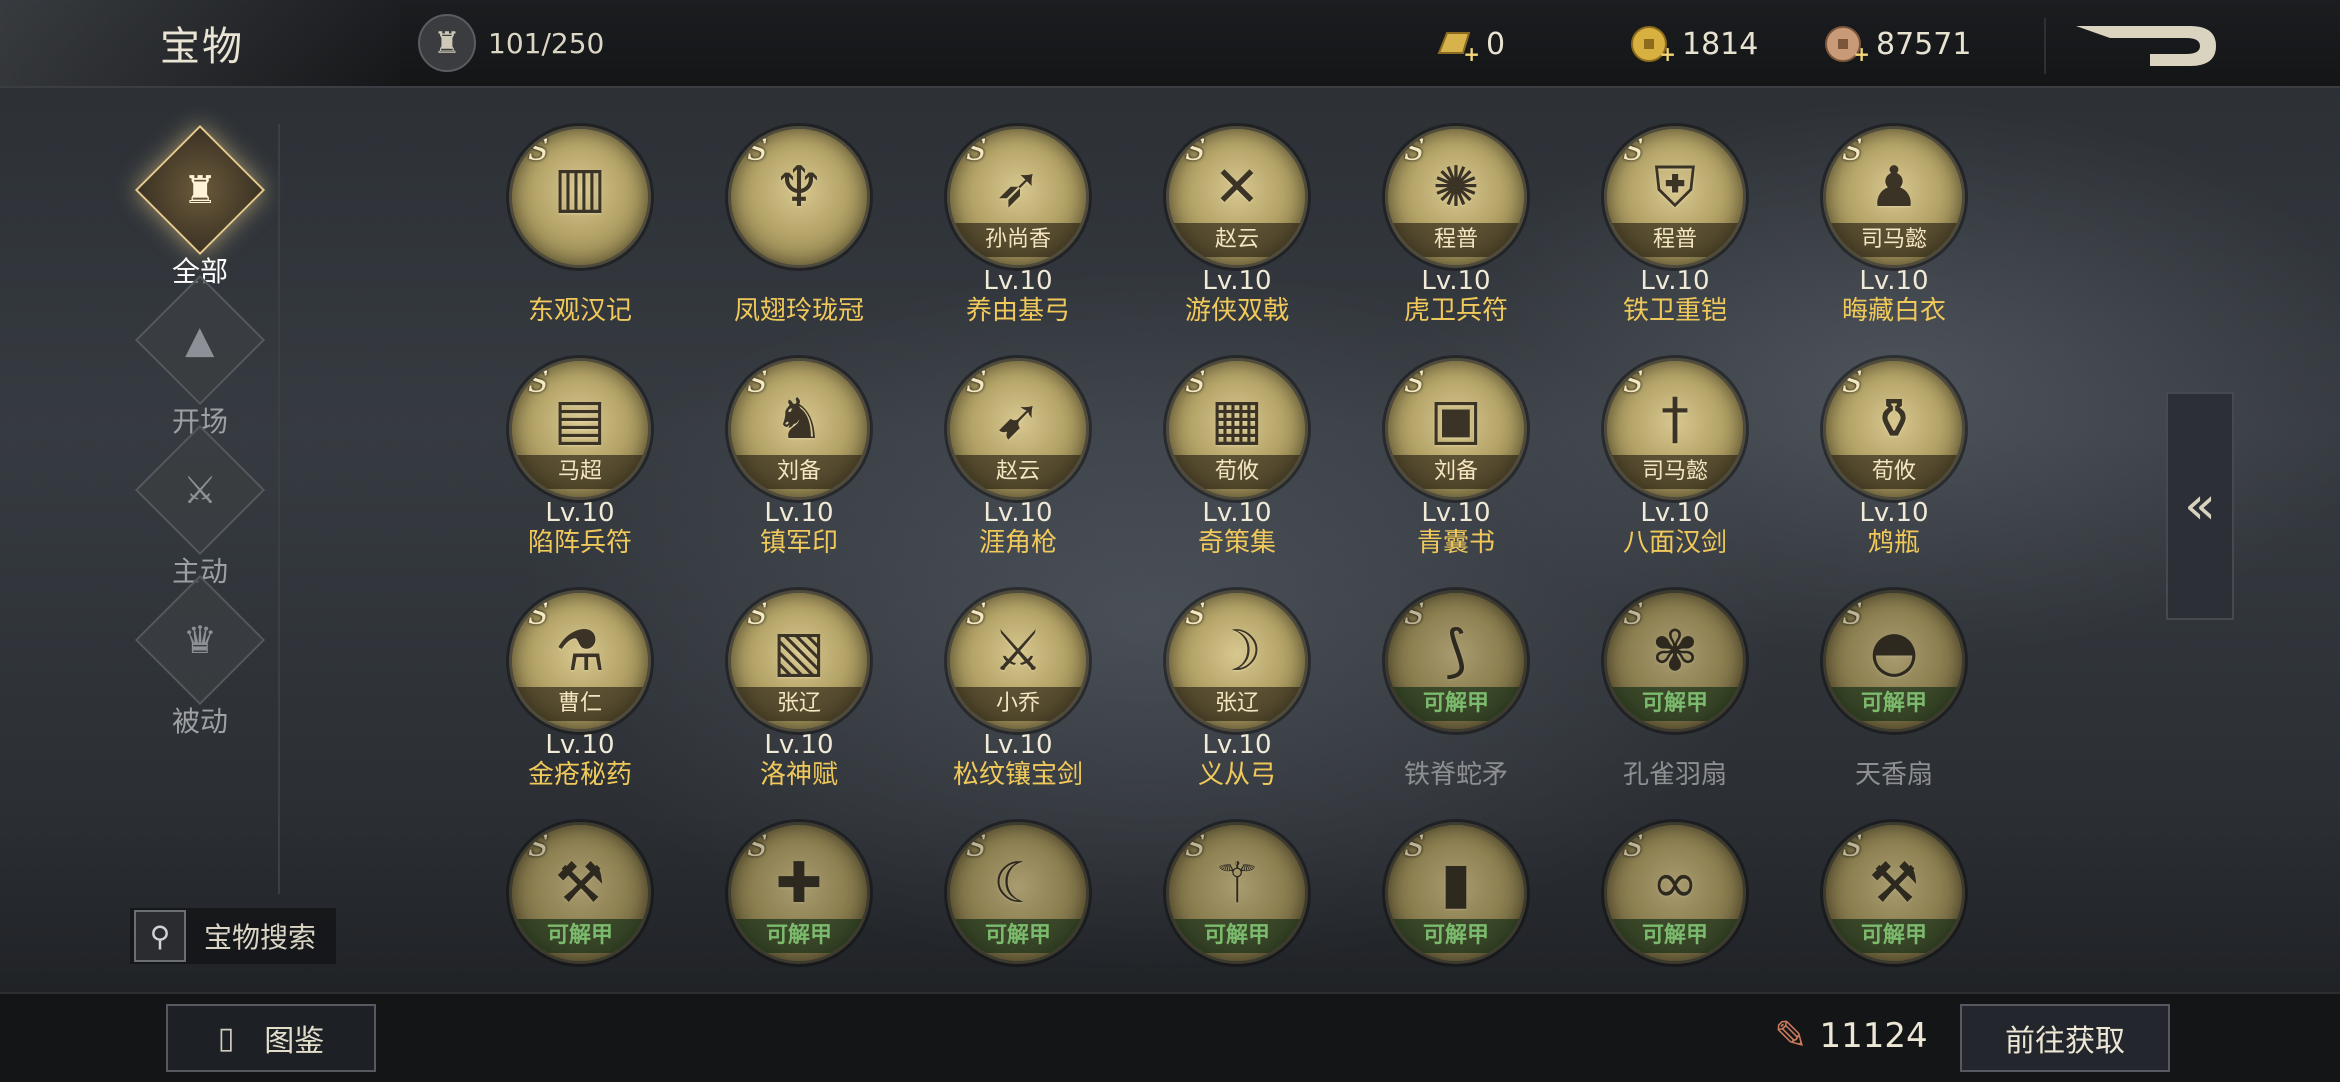  What do you see at coordinates (1851, 1036) in the screenshot?
I see `treasure-shard-counter: ✎ 11124` at bounding box center [1851, 1036].